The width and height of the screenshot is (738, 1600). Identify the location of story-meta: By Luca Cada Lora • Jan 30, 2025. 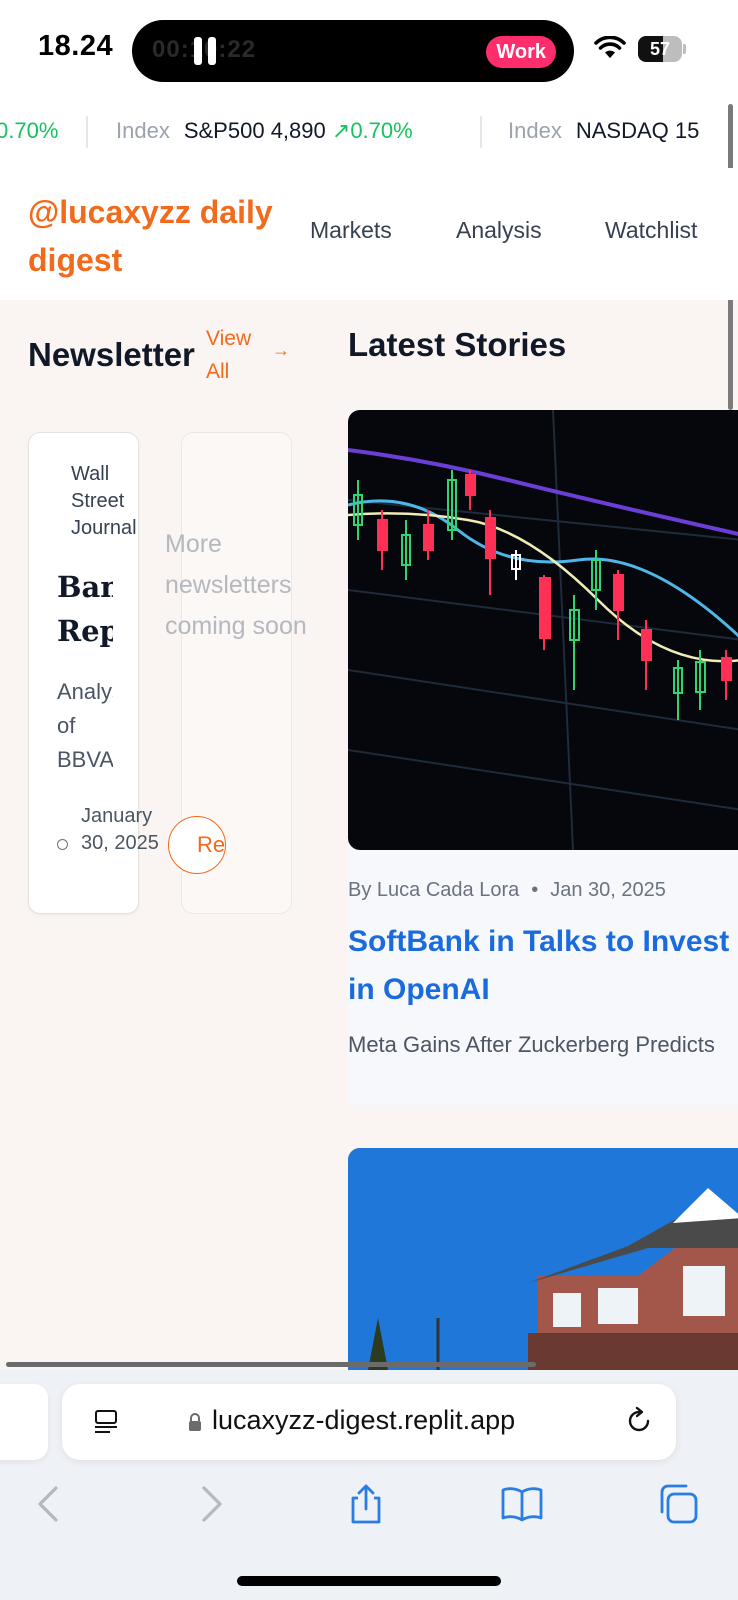
(507, 890).